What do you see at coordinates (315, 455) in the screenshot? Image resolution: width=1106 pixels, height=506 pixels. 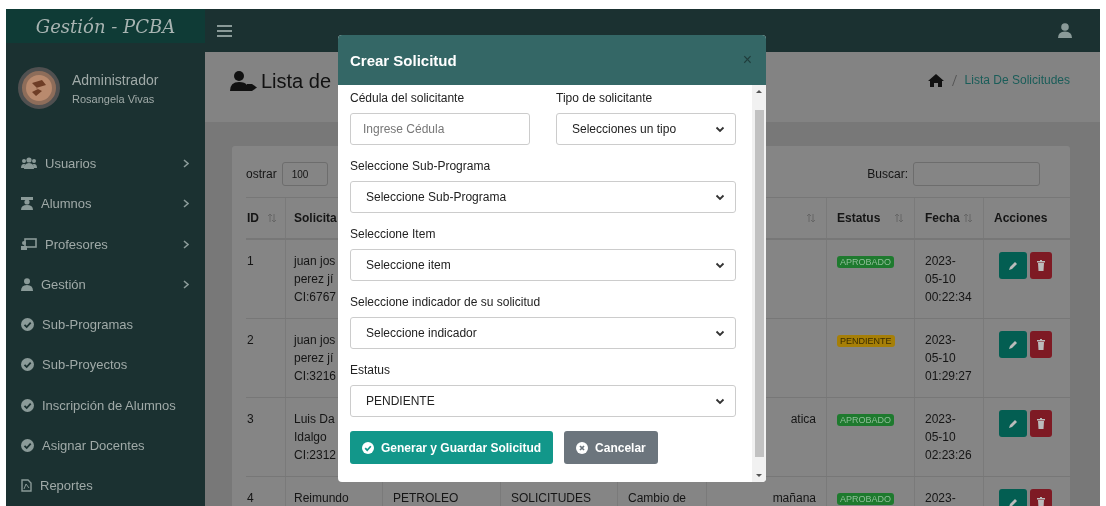 I see `table-cell-text: CI:2312` at bounding box center [315, 455].